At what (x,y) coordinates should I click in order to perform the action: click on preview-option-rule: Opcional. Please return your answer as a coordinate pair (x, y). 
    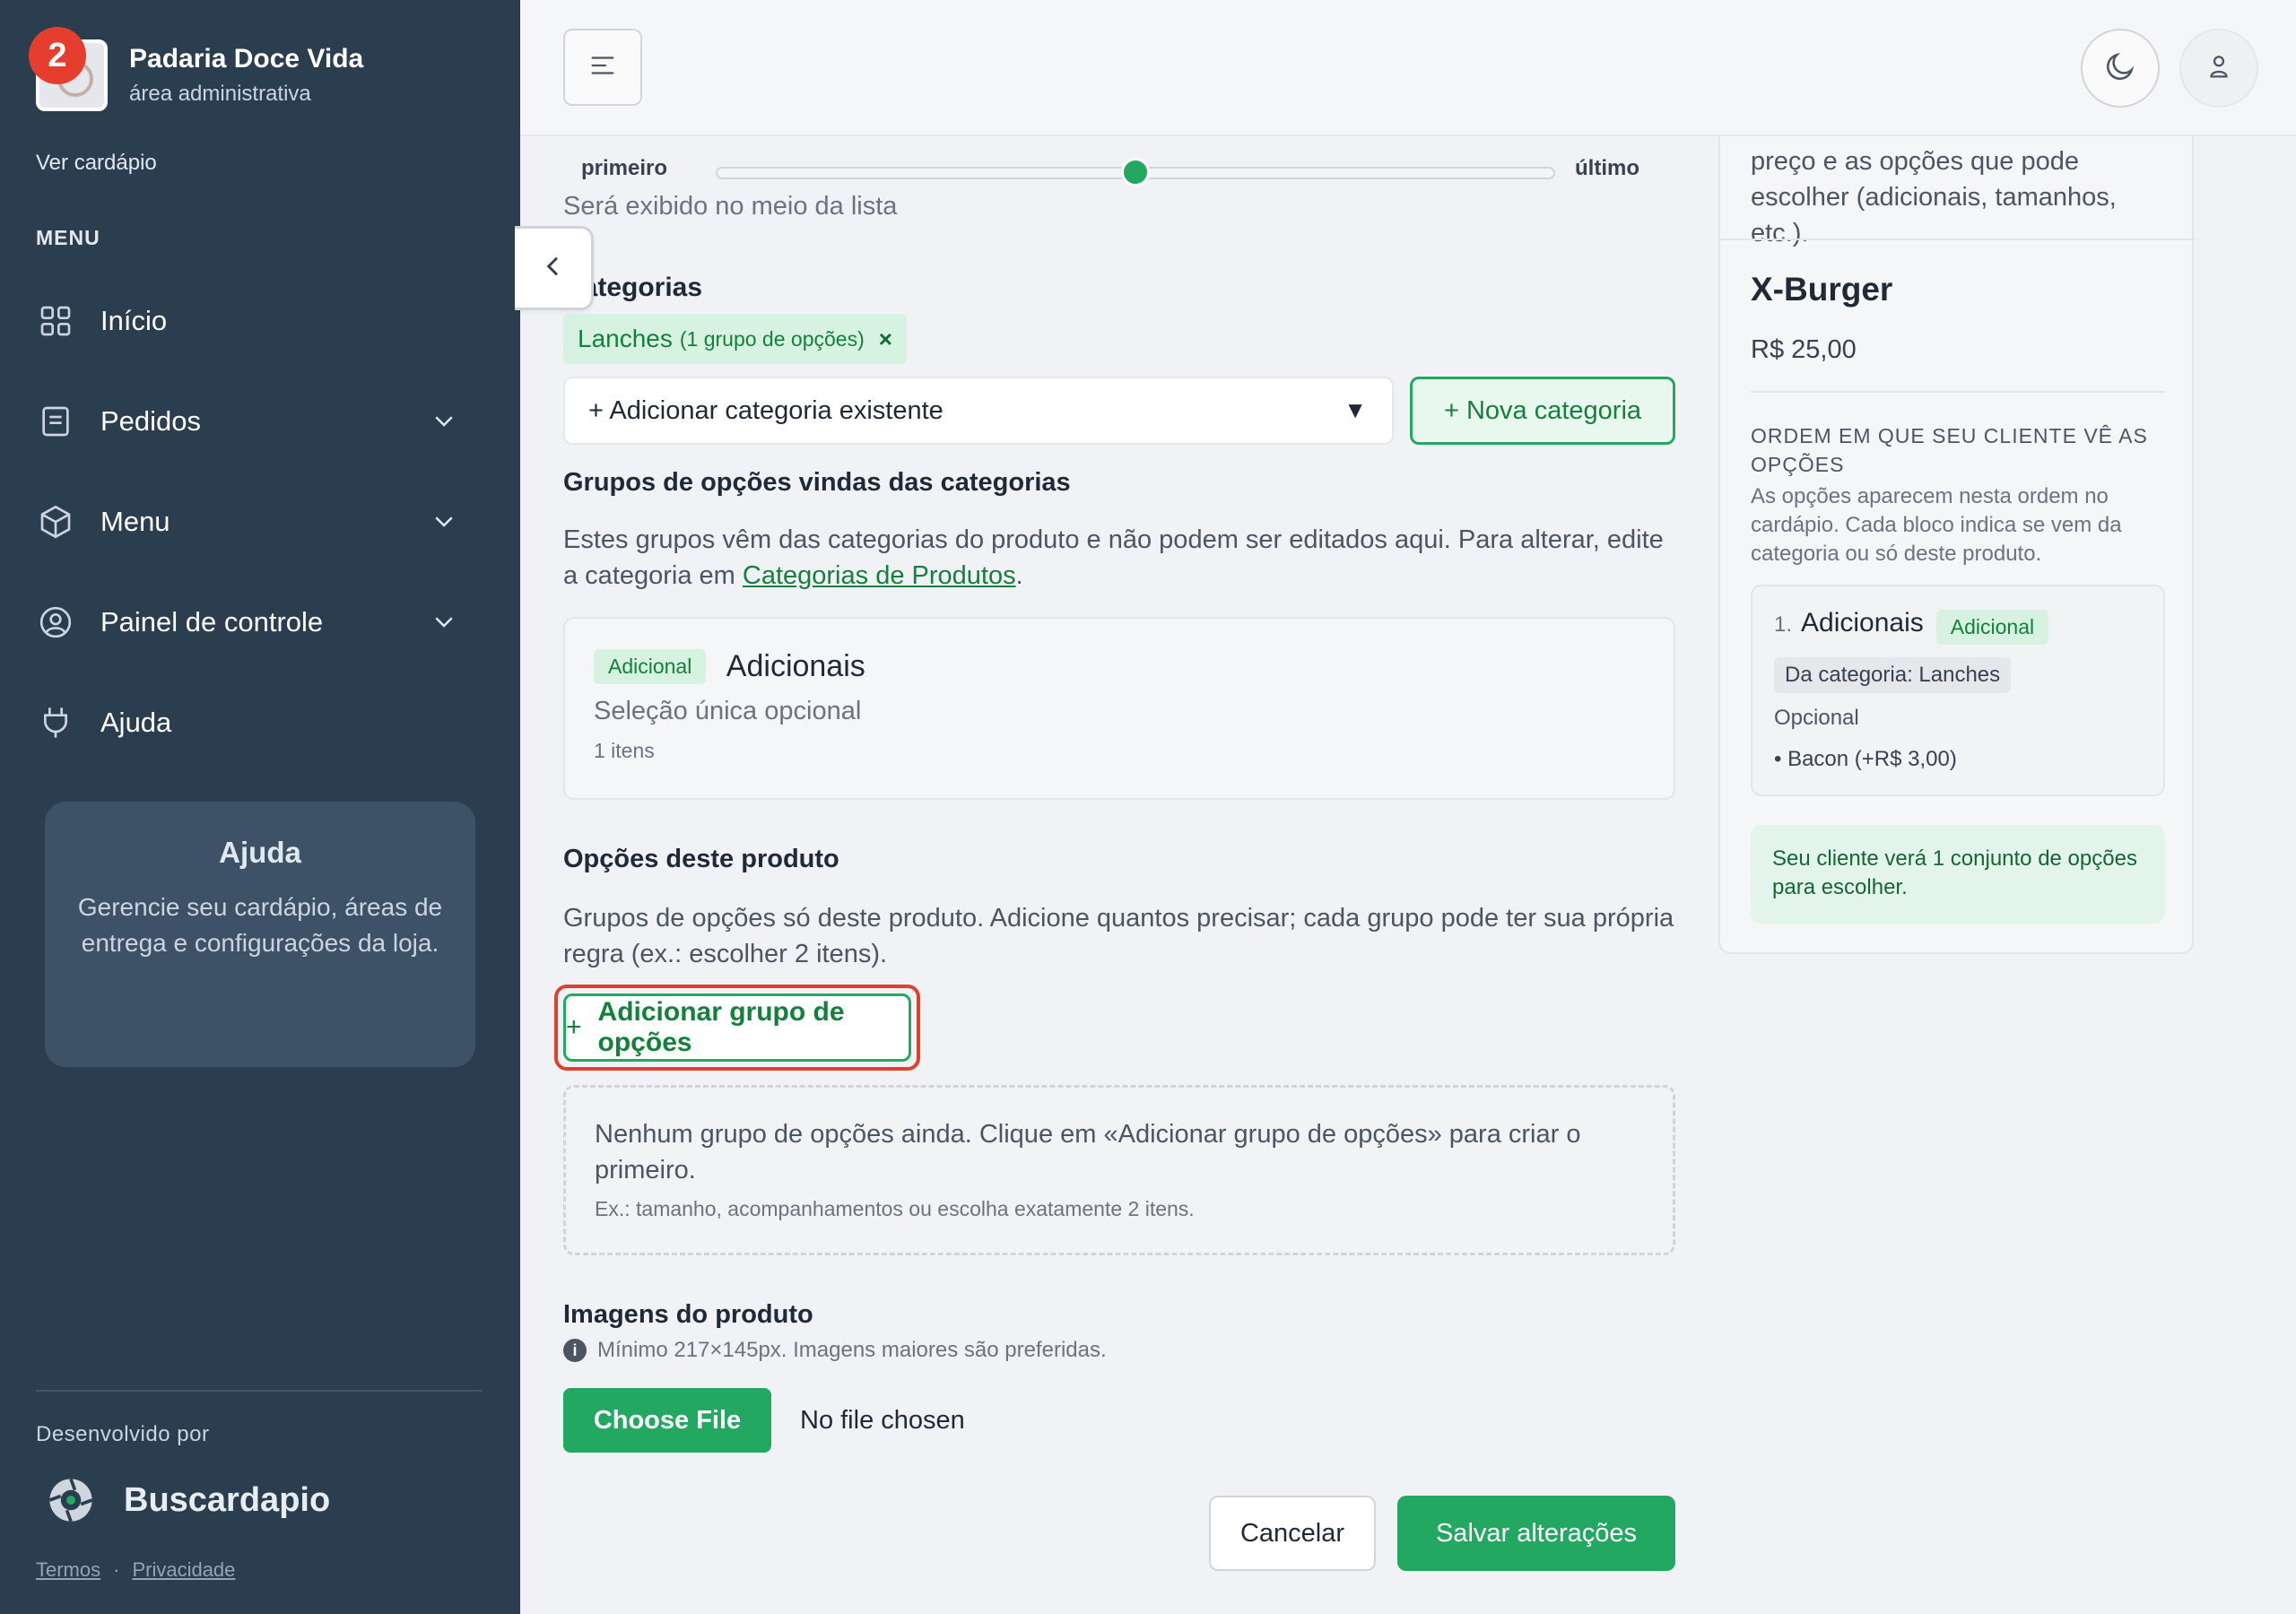
    Looking at the image, I should click on (1816, 718).